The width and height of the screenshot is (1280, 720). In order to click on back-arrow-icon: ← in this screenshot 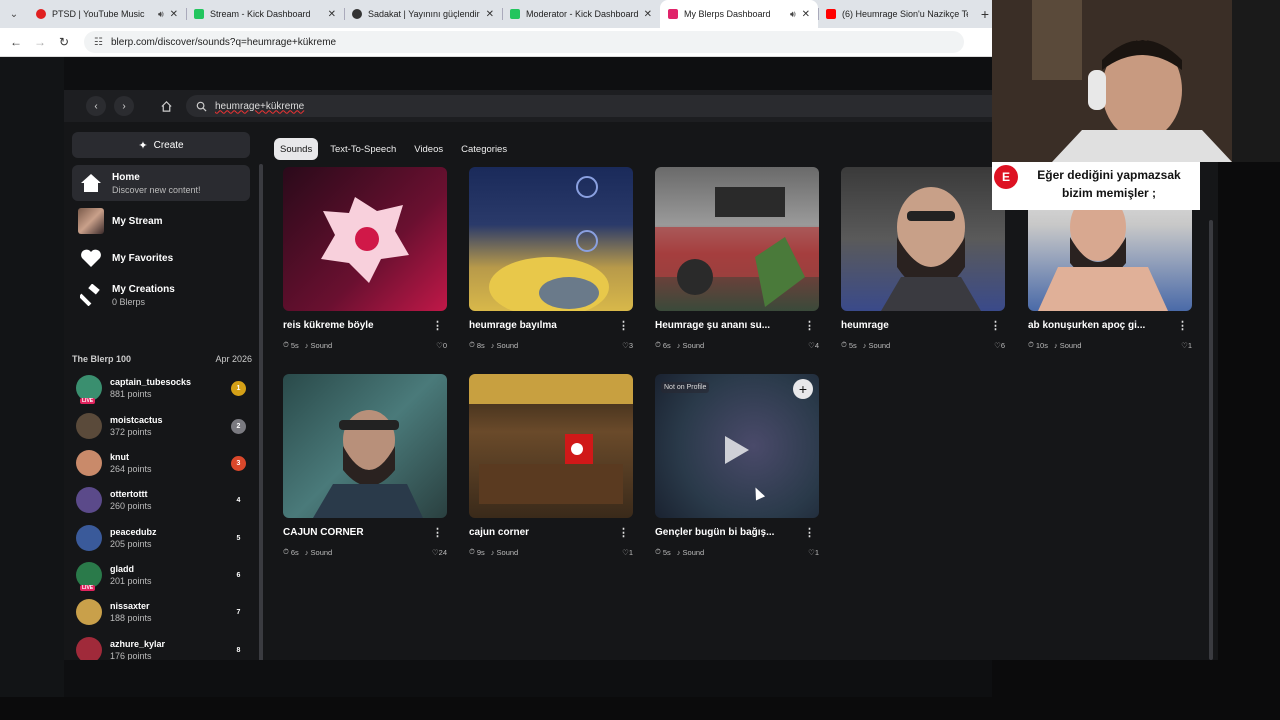, I will do `click(16, 42)`.